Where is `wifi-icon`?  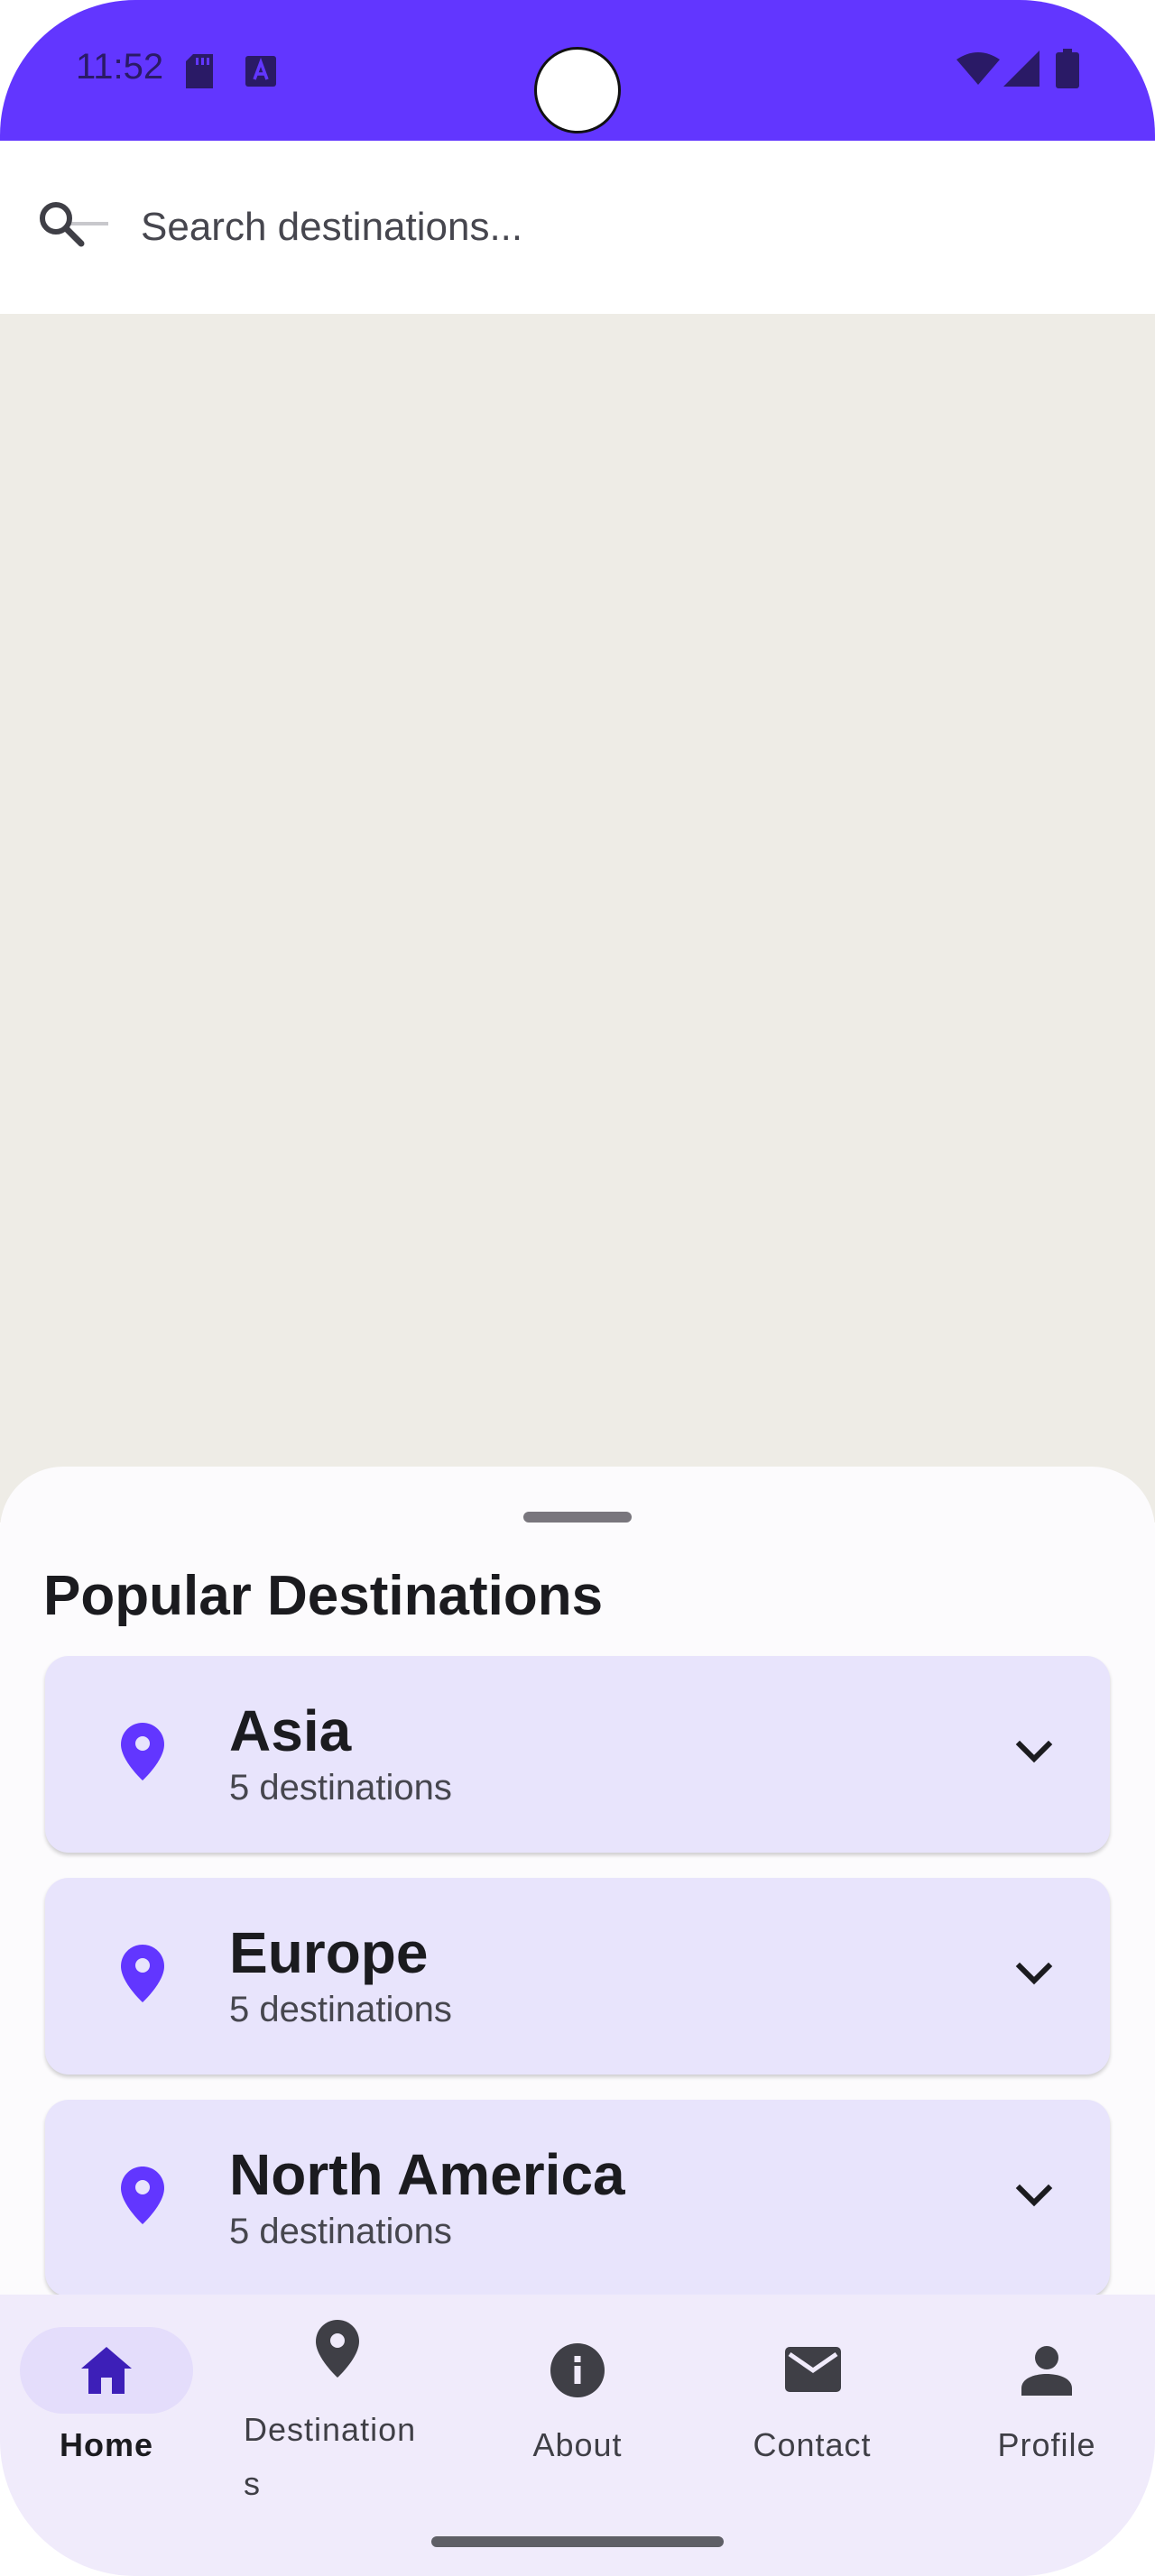 wifi-icon is located at coordinates (978, 70).